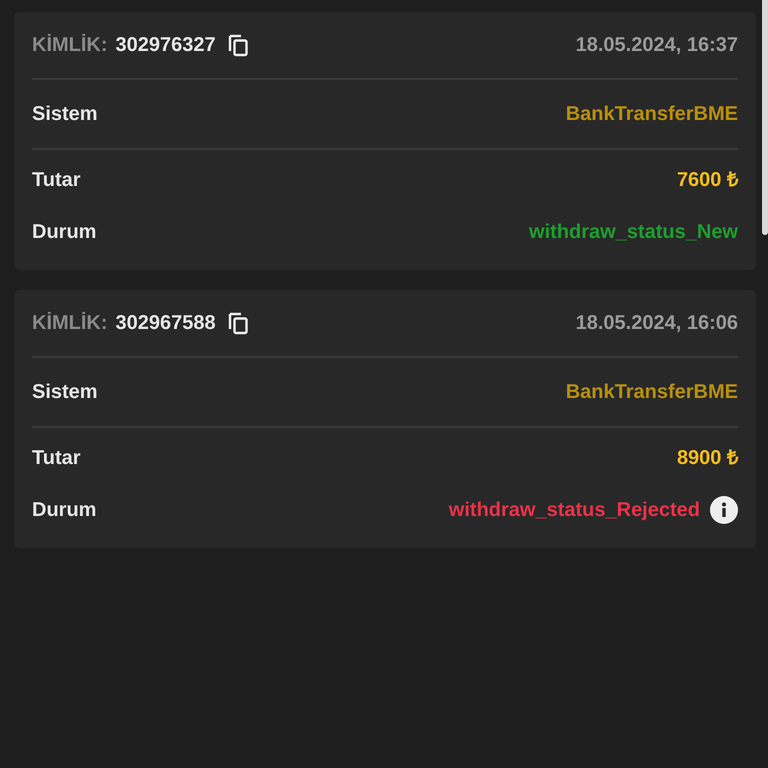  Describe the element at coordinates (657, 45) in the screenshot. I see `date-time: 18.05.2024, 16:37` at that location.